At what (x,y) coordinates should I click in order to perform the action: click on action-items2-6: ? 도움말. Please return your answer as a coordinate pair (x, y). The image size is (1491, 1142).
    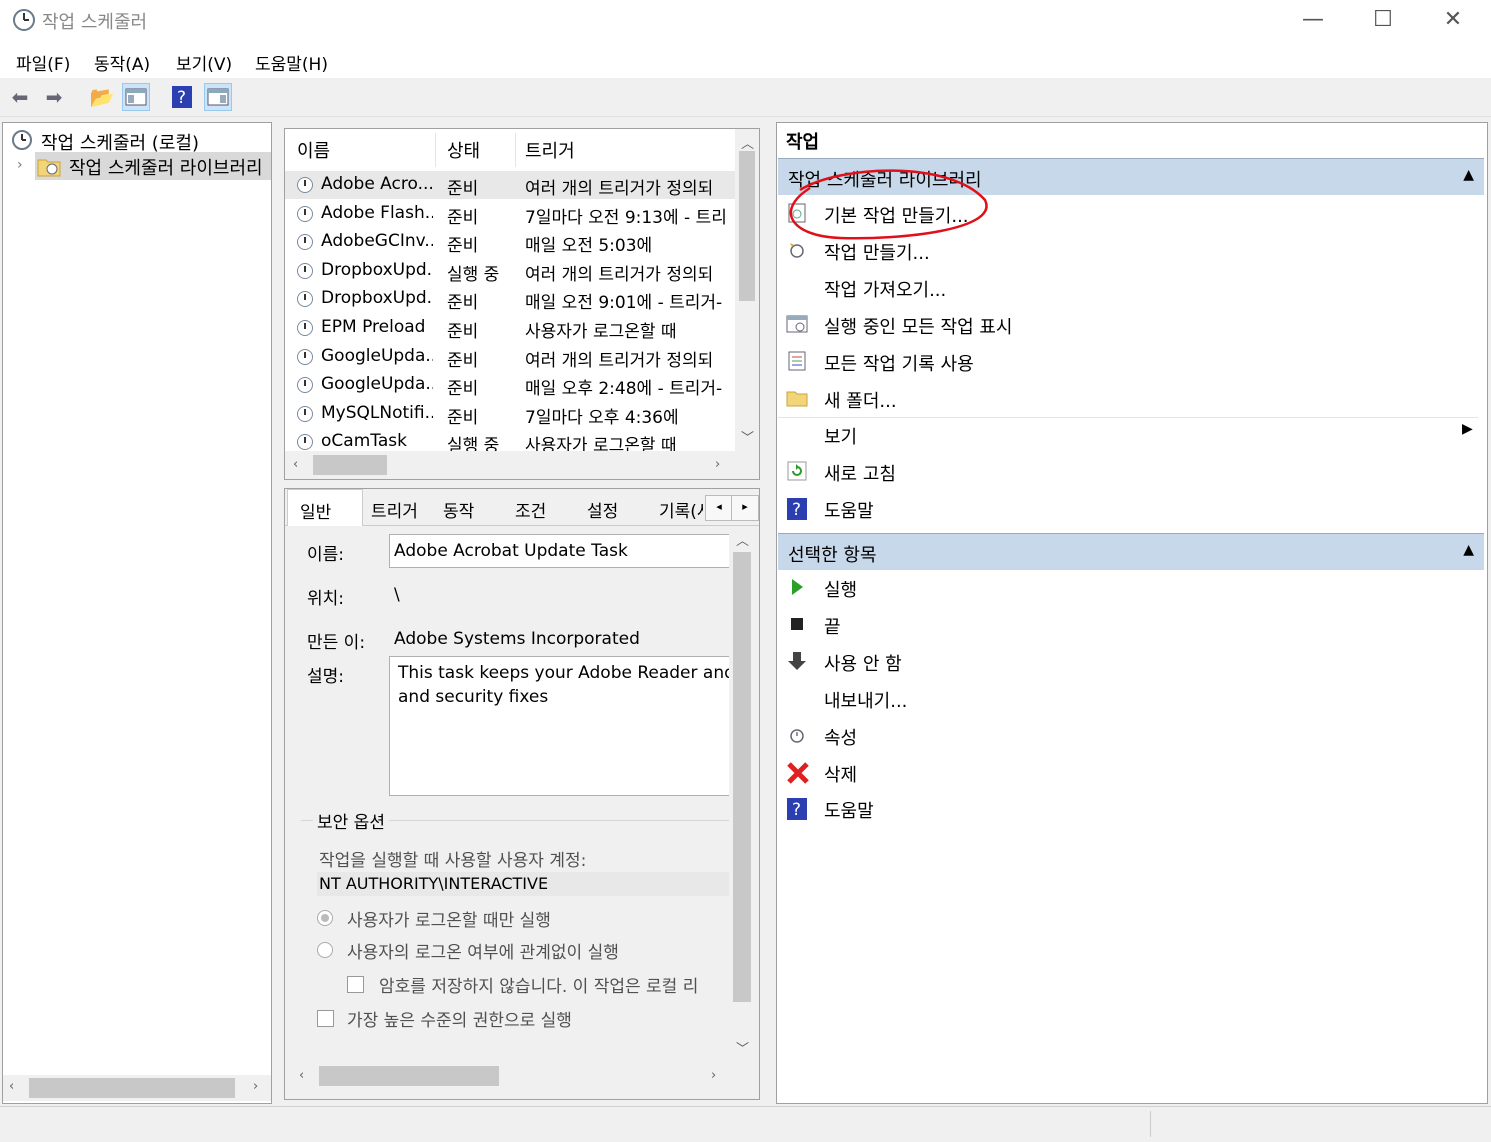
    Looking at the image, I should click on (1128, 809).